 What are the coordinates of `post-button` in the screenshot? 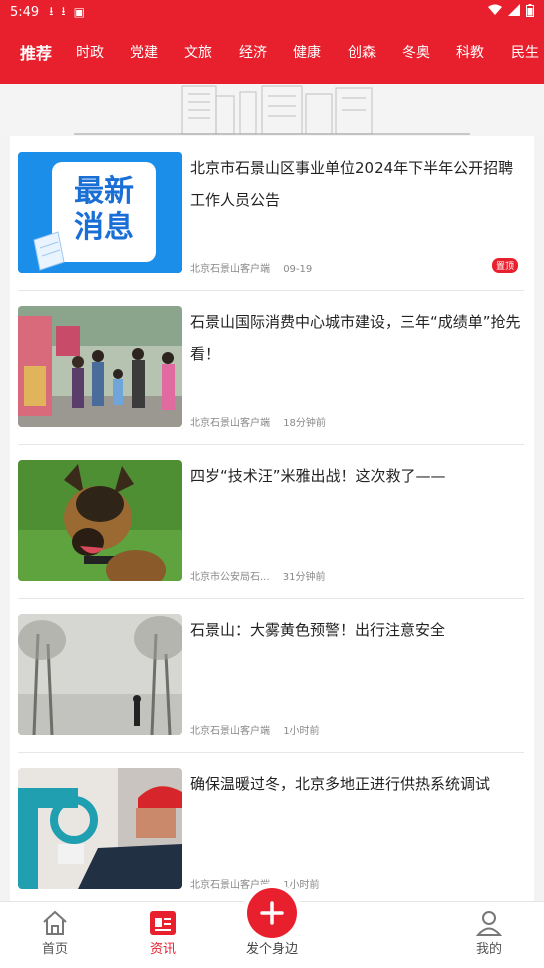 It's located at (272, 913).